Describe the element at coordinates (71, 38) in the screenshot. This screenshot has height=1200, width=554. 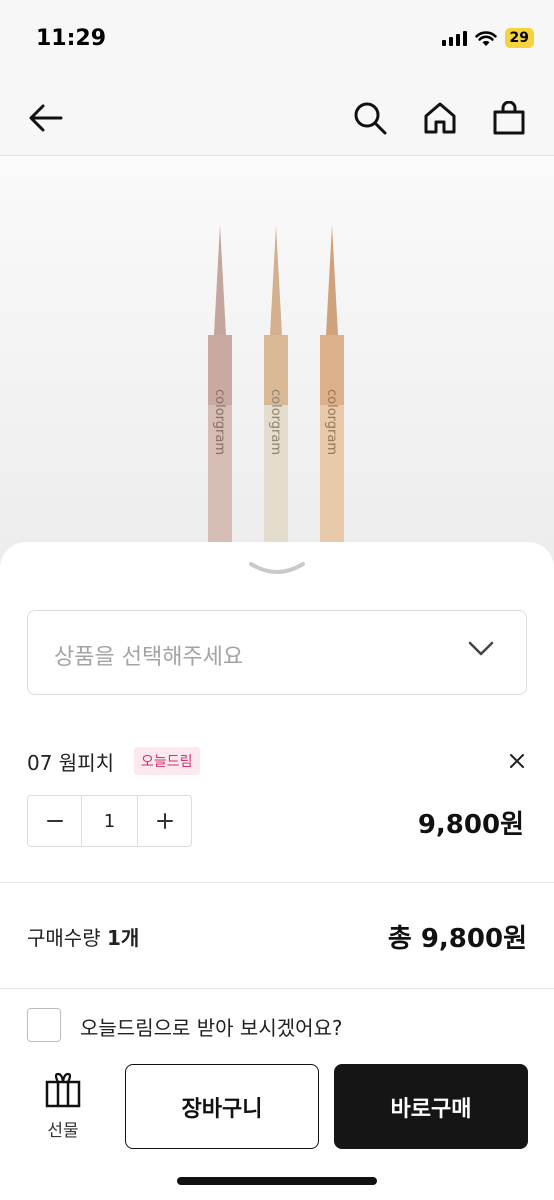
I see `status-time: 11:29` at that location.